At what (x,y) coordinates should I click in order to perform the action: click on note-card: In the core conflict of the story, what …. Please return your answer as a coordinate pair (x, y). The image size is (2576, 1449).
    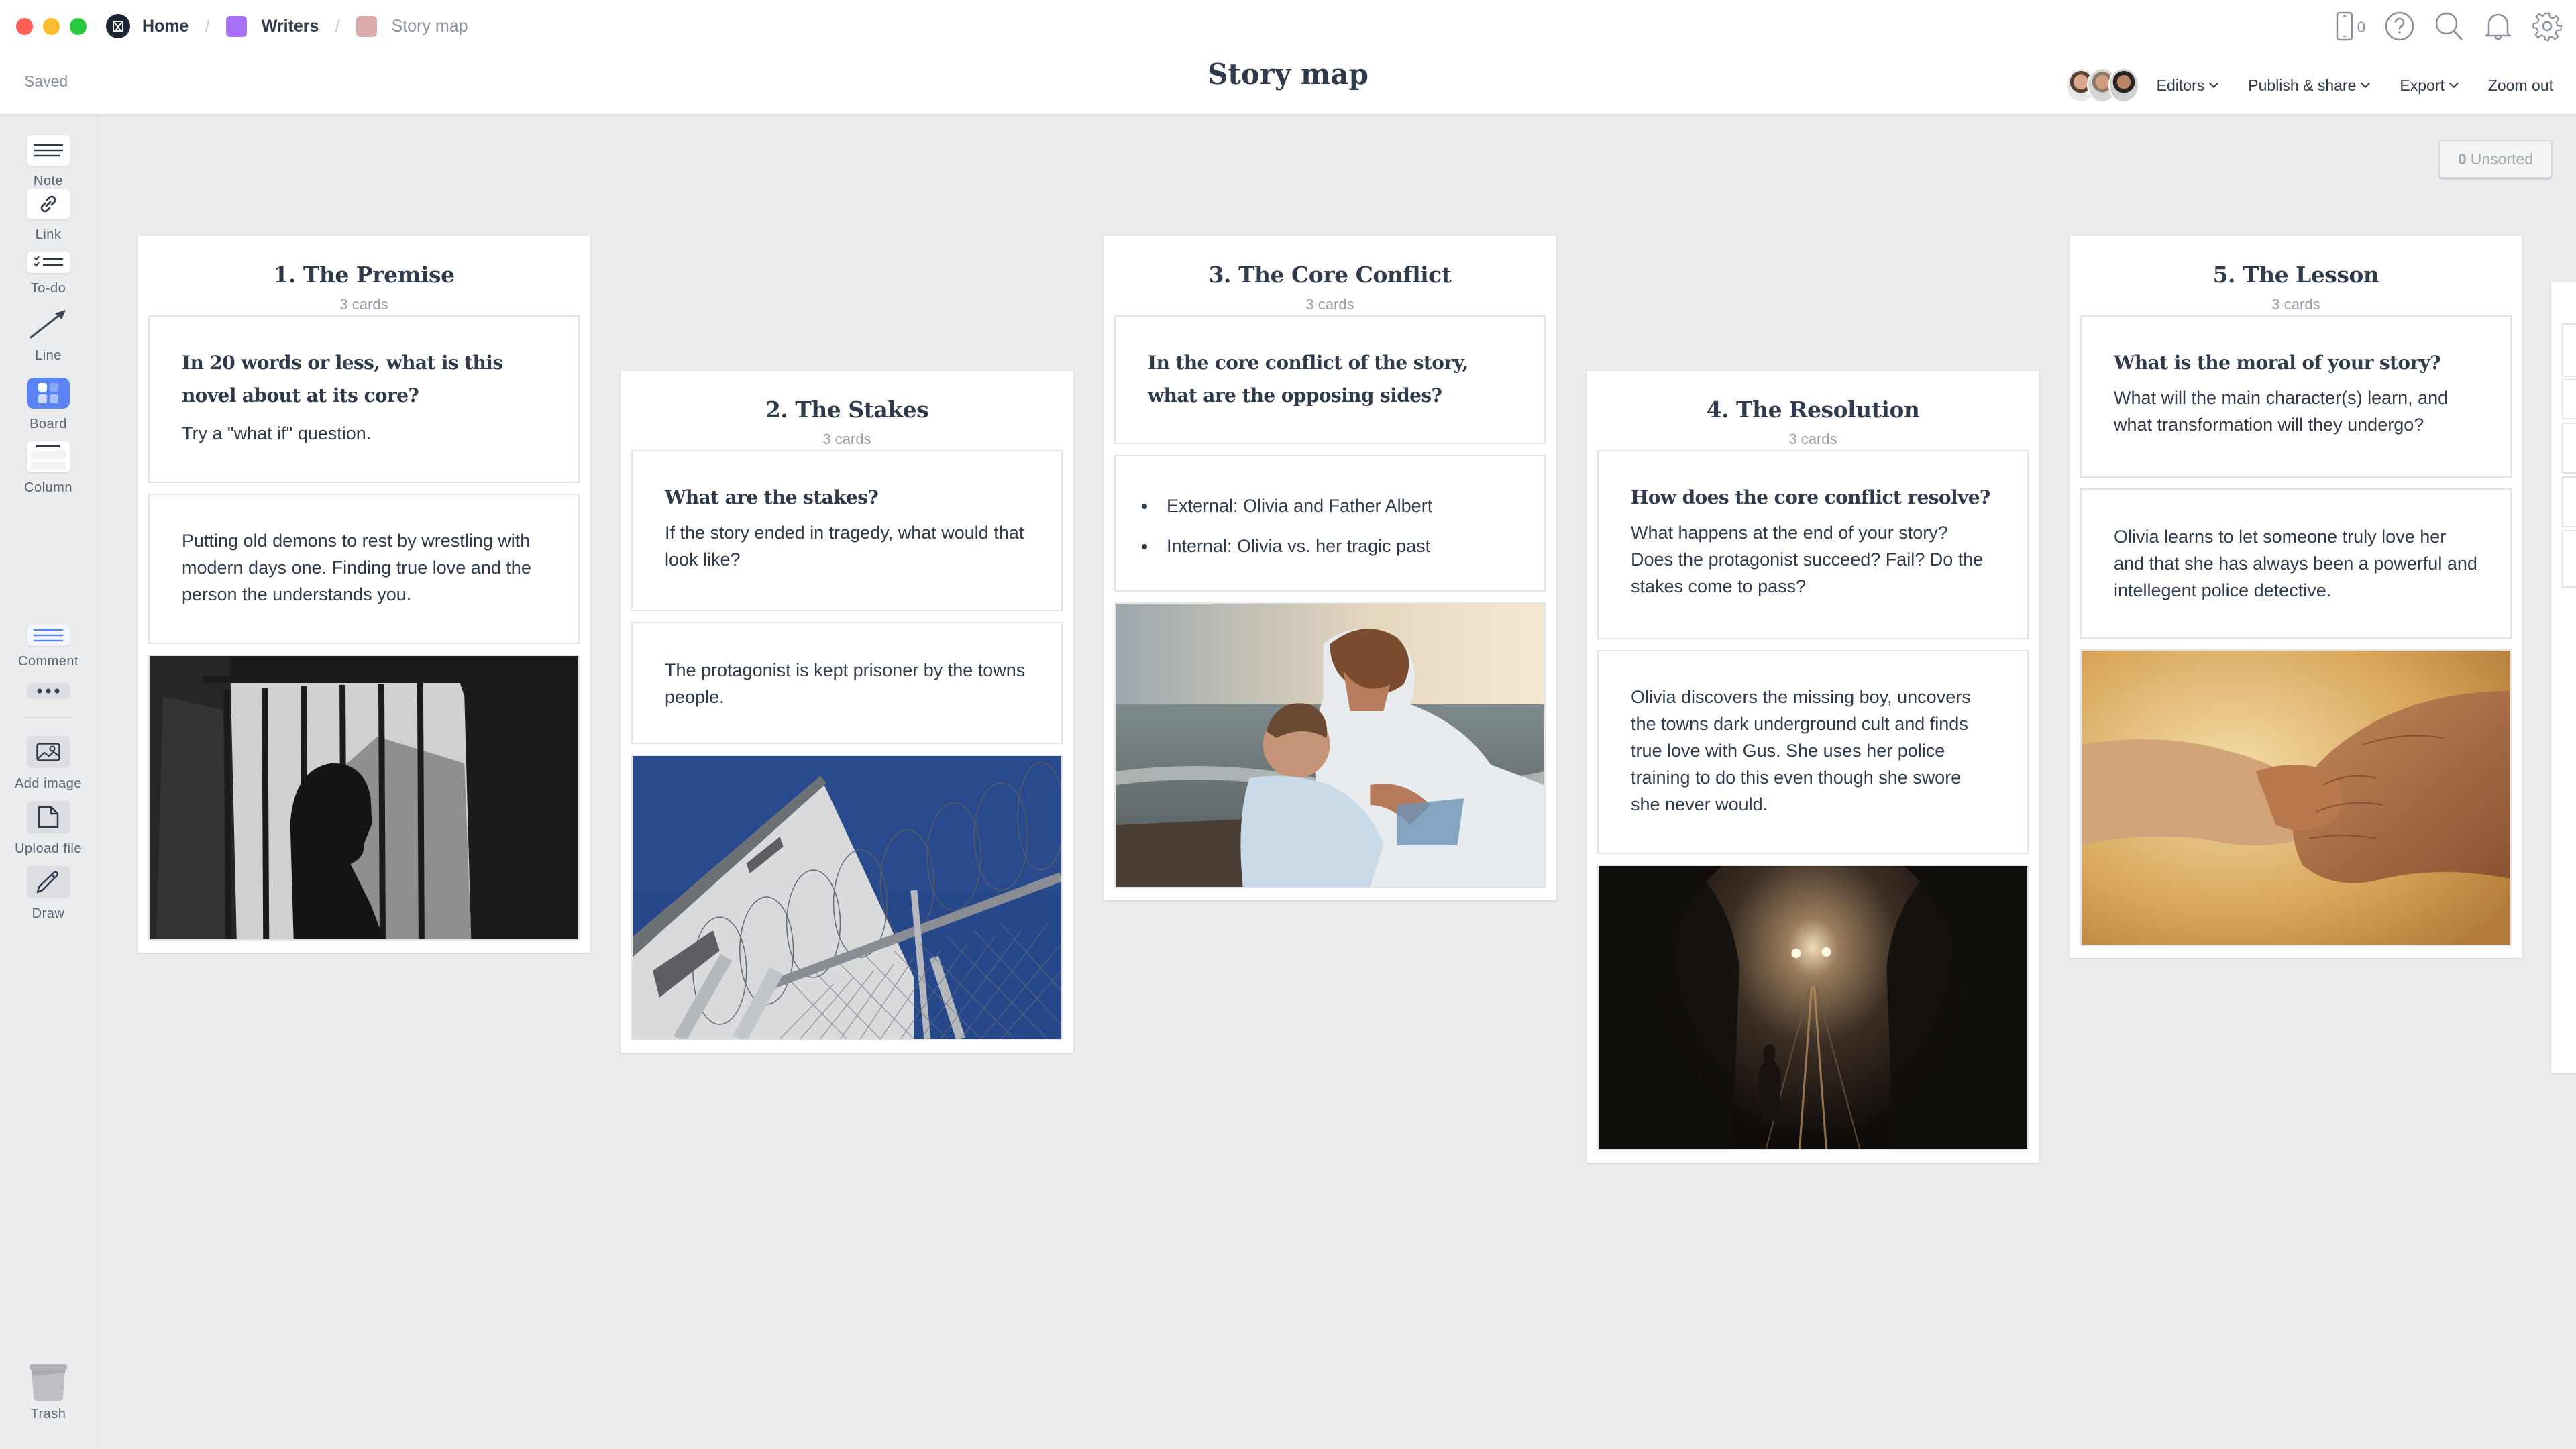
    Looking at the image, I should click on (1330, 379).